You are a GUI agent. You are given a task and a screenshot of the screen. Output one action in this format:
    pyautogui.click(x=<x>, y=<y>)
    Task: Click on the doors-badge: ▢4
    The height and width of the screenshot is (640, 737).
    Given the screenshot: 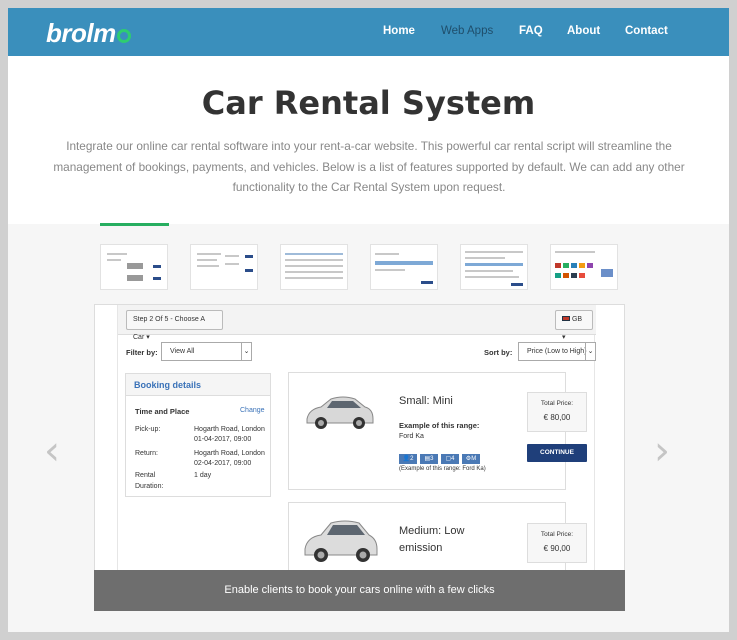 What is the action you would take?
    pyautogui.click(x=450, y=459)
    